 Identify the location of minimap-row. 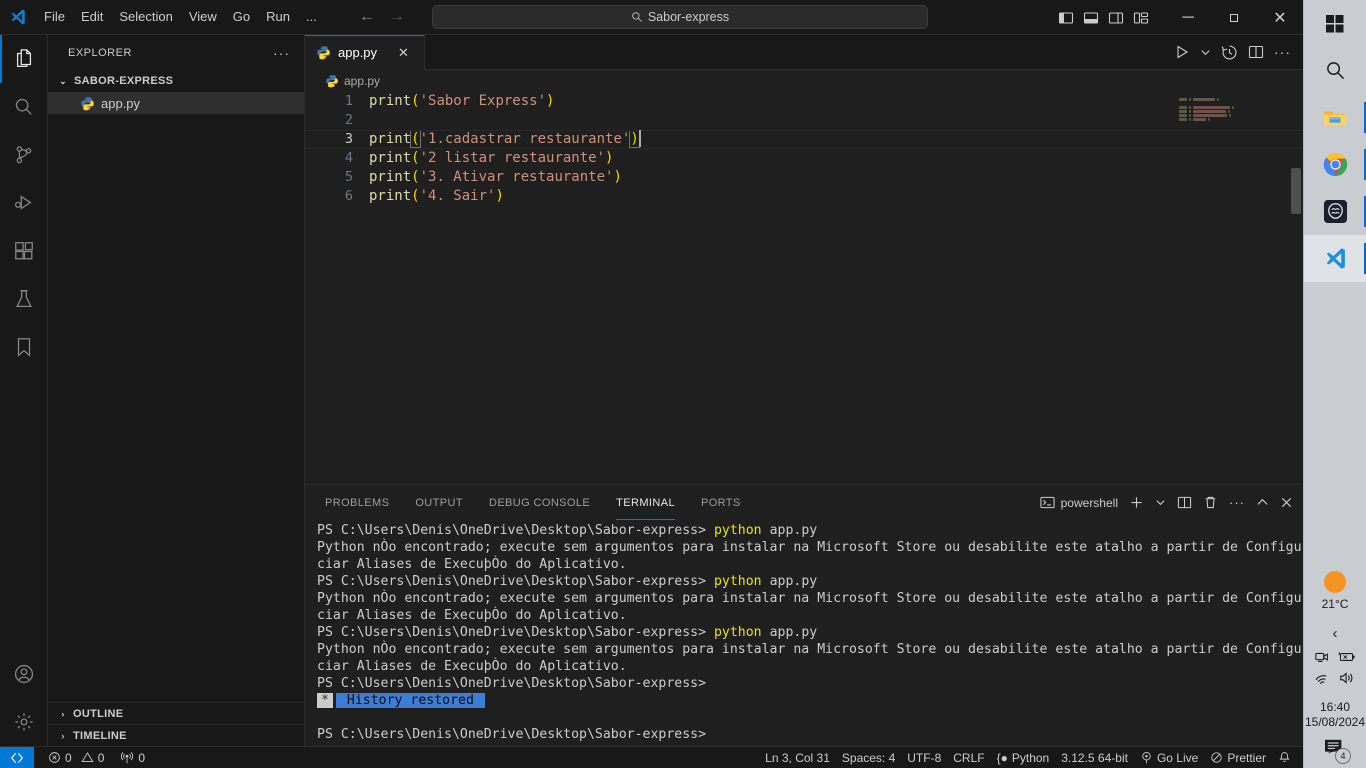
(1234, 115).